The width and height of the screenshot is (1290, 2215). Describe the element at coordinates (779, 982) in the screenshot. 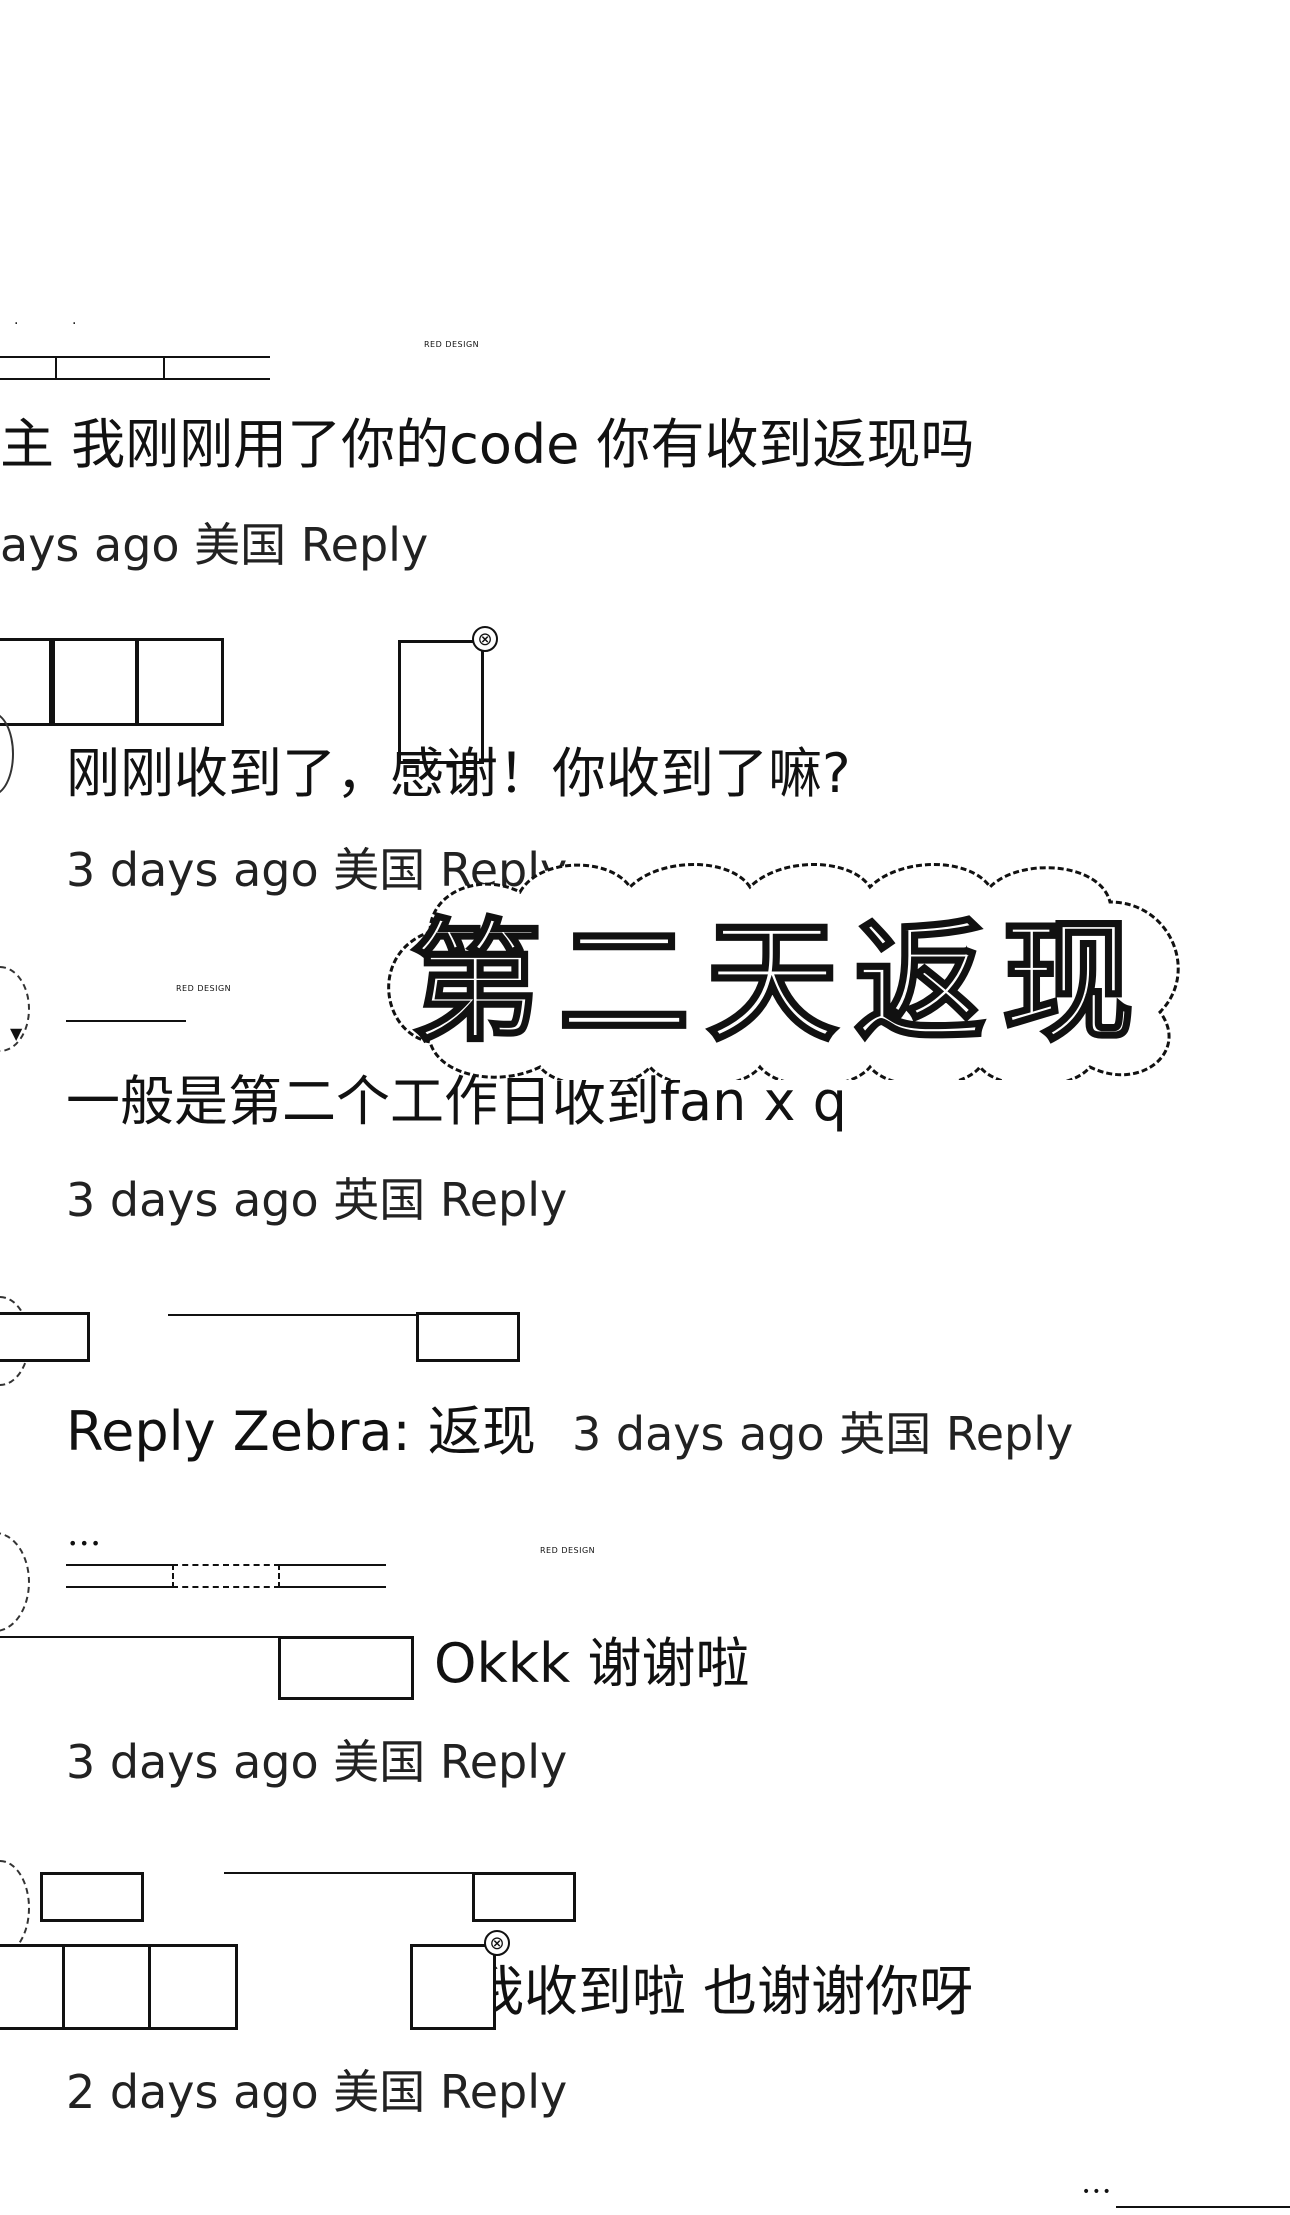

I see `sticker-text: 第二天返现` at that location.